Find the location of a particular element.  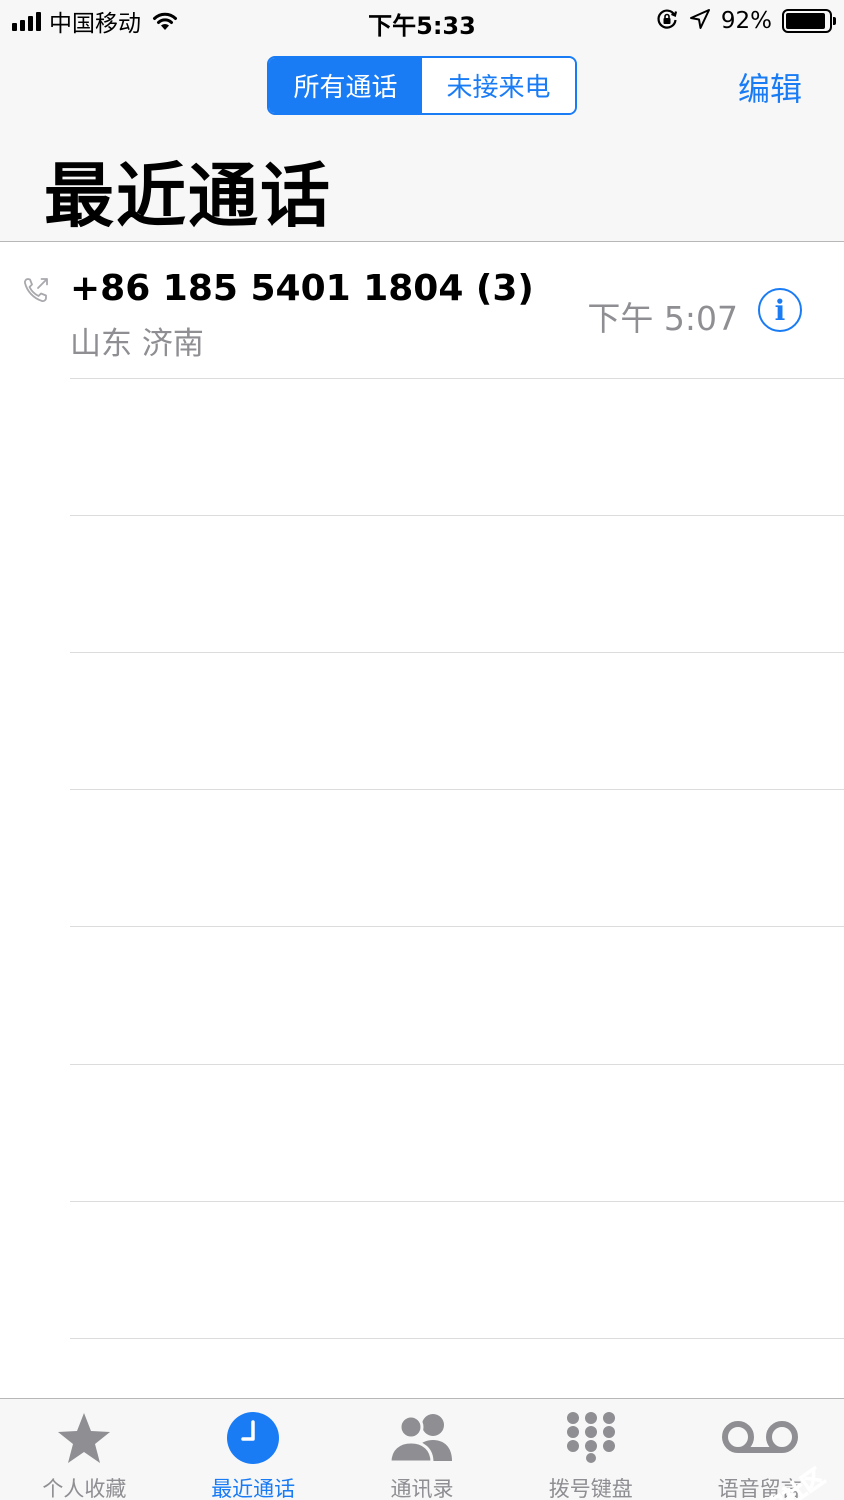

tab-label: 个人收藏 is located at coordinates (84, 1488).